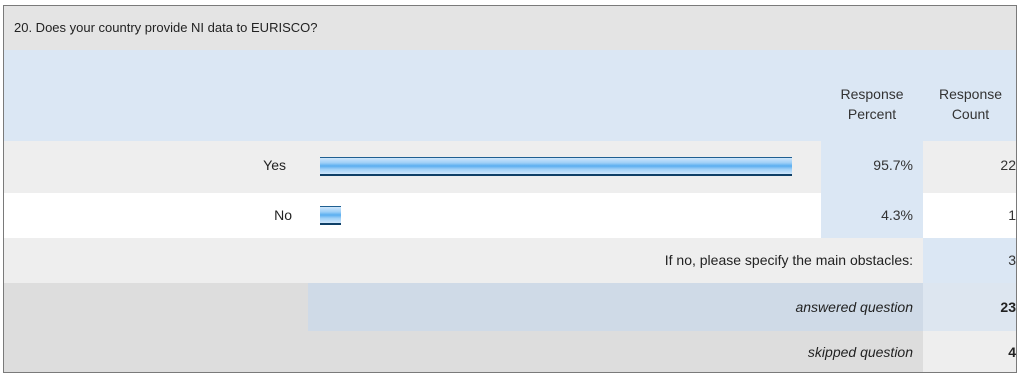  I want to click on answer-percent: 95.7%, so click(893, 165).